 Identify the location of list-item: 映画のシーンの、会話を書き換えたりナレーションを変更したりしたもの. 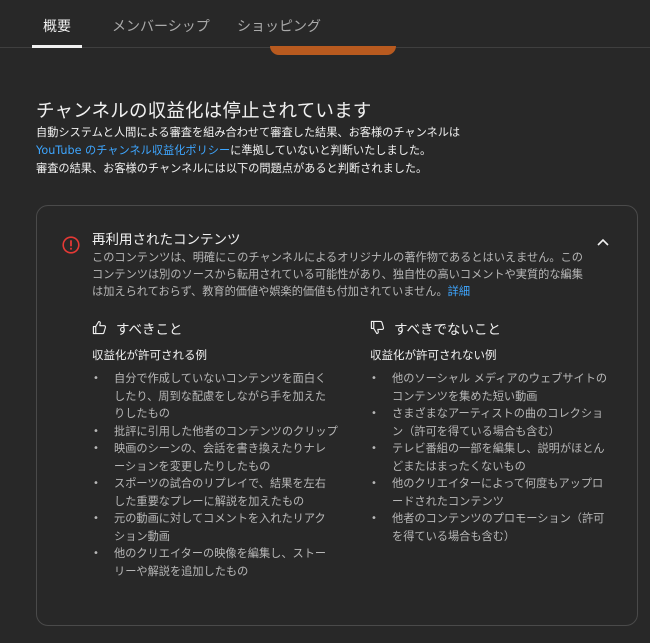
(215, 457).